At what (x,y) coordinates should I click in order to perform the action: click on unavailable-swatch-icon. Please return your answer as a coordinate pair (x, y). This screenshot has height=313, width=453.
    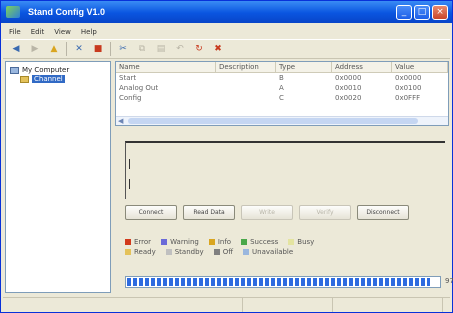
    Looking at the image, I should click on (246, 252).